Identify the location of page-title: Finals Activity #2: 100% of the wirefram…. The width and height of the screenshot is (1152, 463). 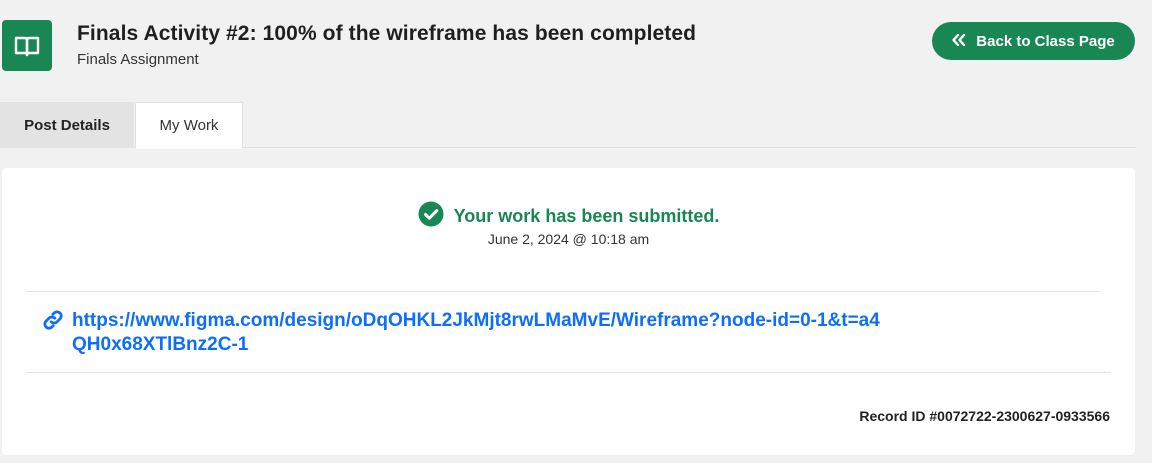
(387, 33).